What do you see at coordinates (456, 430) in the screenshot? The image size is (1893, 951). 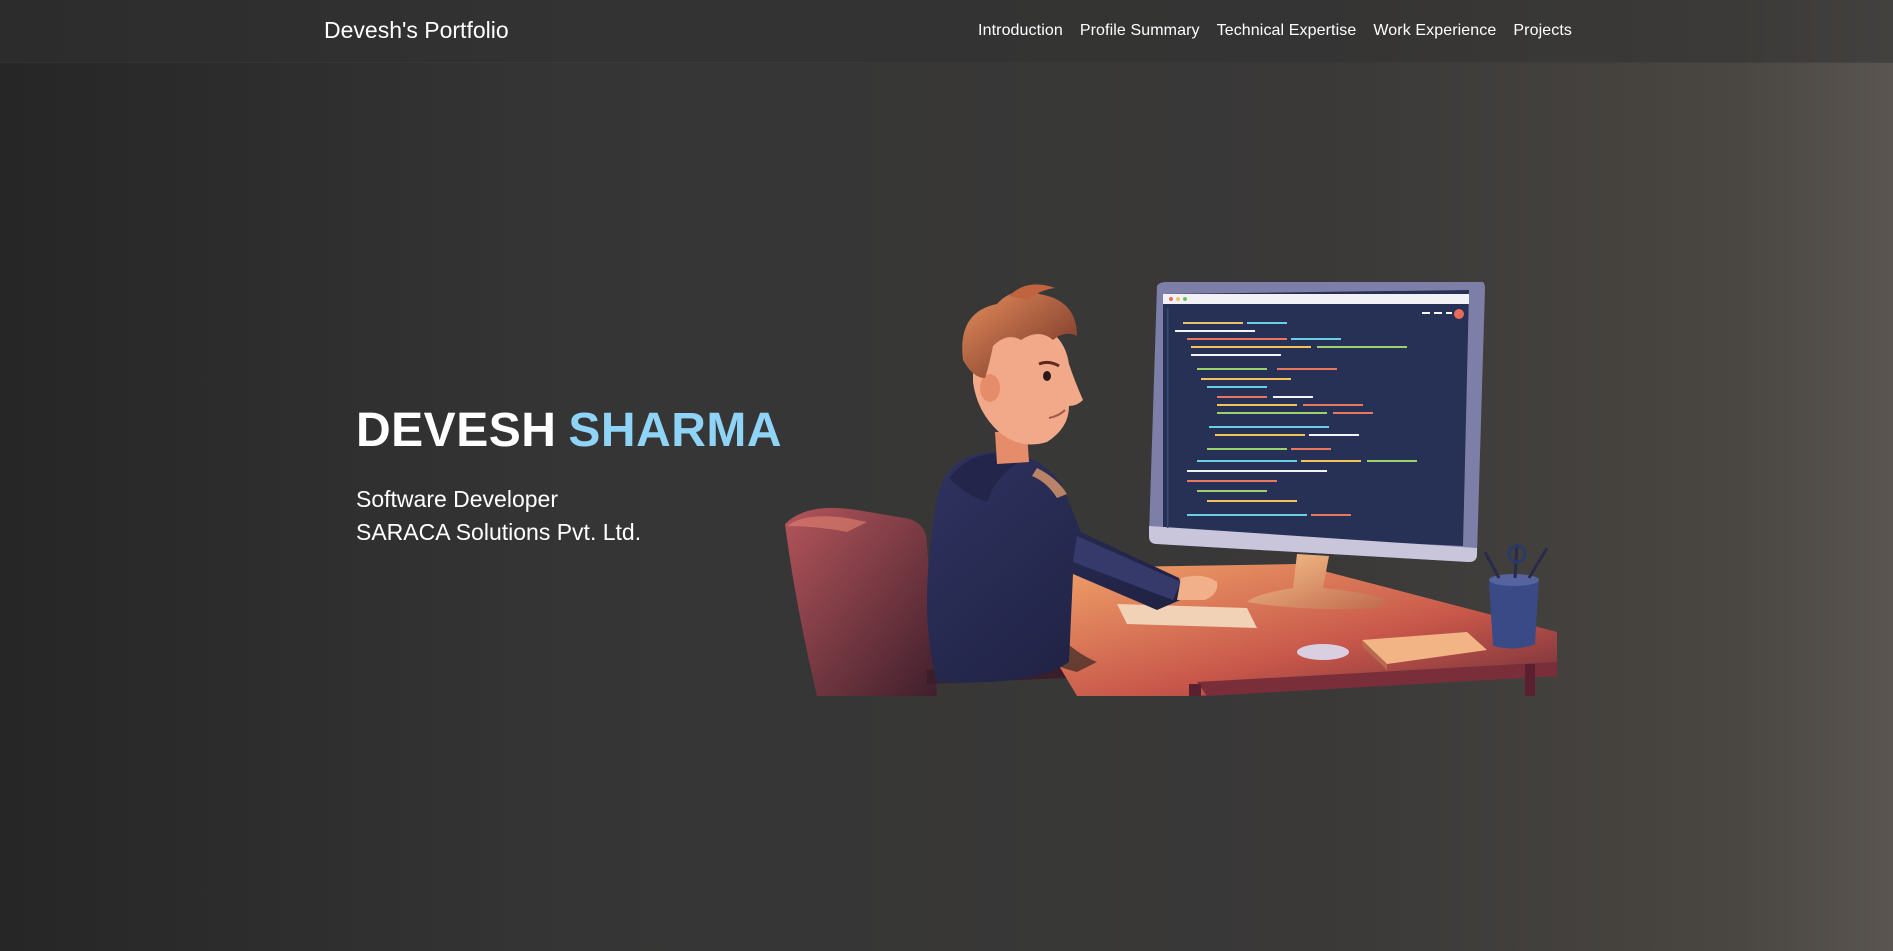 I see `hero-first-name: DEVESH` at bounding box center [456, 430].